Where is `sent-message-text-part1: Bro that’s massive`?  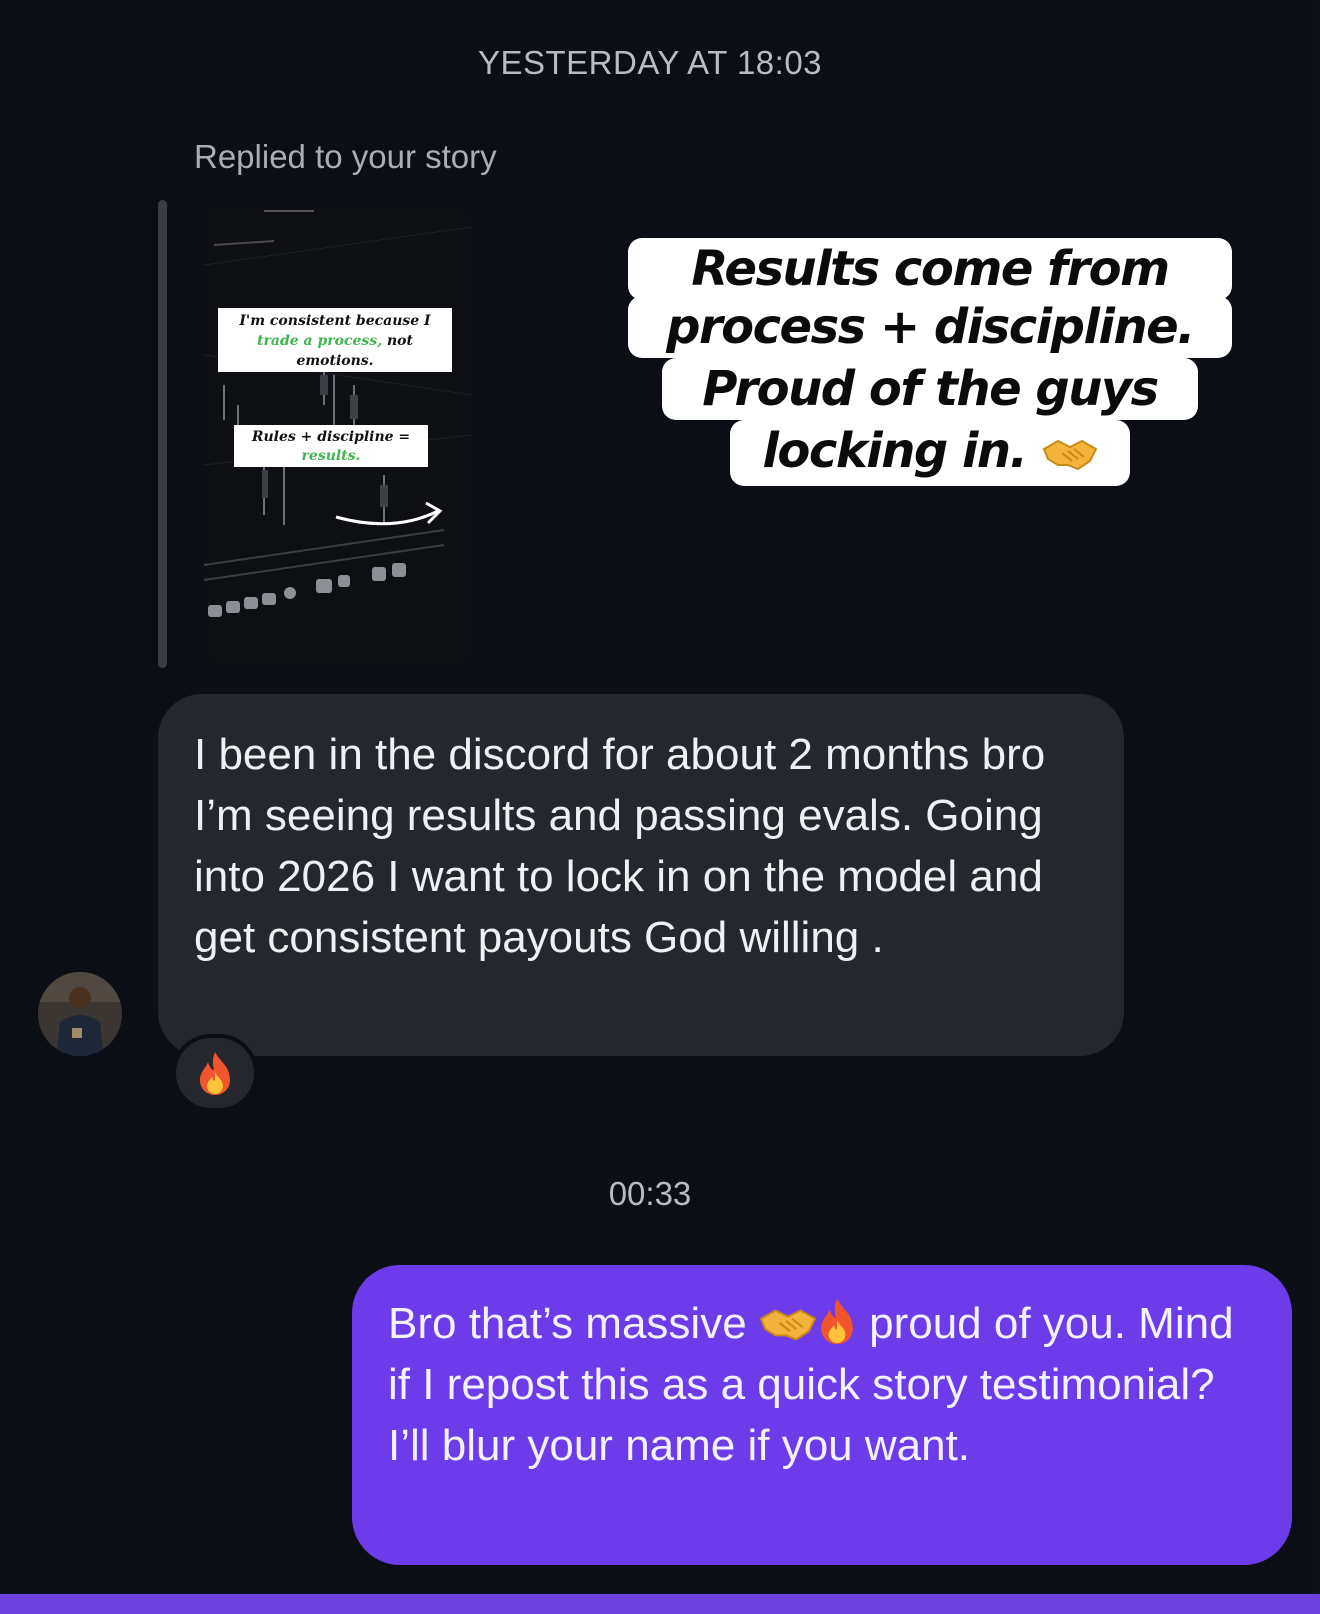
sent-message-text-part1: Bro that’s massive is located at coordinates (573, 1323).